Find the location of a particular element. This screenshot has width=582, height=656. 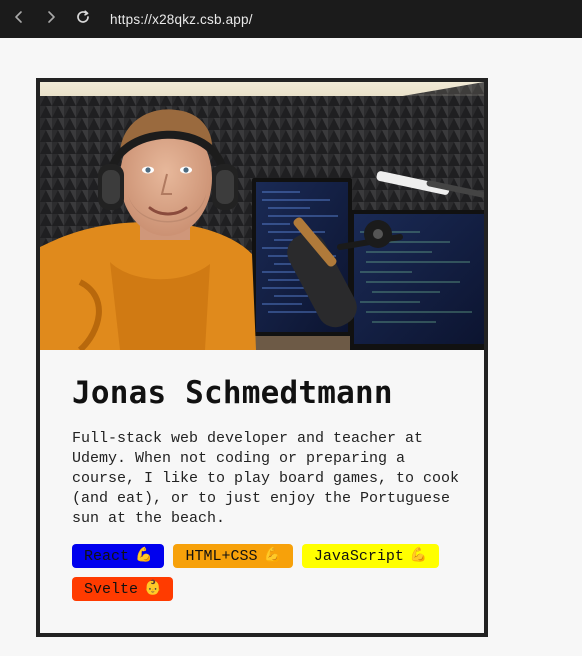

skill-badge-react: React 💪 is located at coordinates (118, 556).